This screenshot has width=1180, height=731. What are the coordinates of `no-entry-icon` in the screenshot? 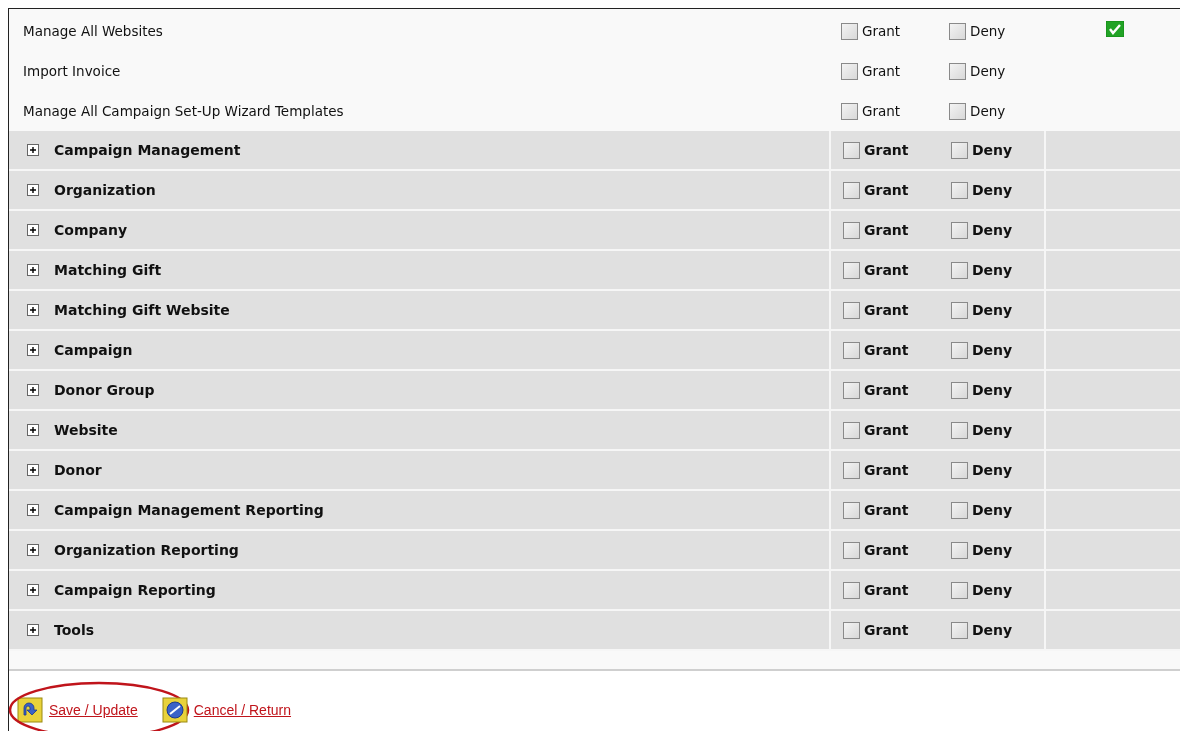 It's located at (174, 710).